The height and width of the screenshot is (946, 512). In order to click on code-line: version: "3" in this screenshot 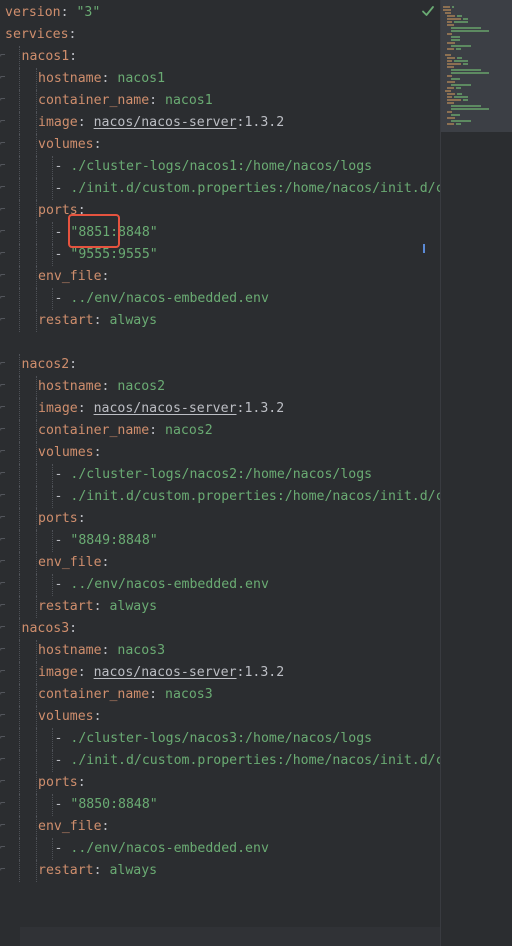, I will do `click(220, 13)`.